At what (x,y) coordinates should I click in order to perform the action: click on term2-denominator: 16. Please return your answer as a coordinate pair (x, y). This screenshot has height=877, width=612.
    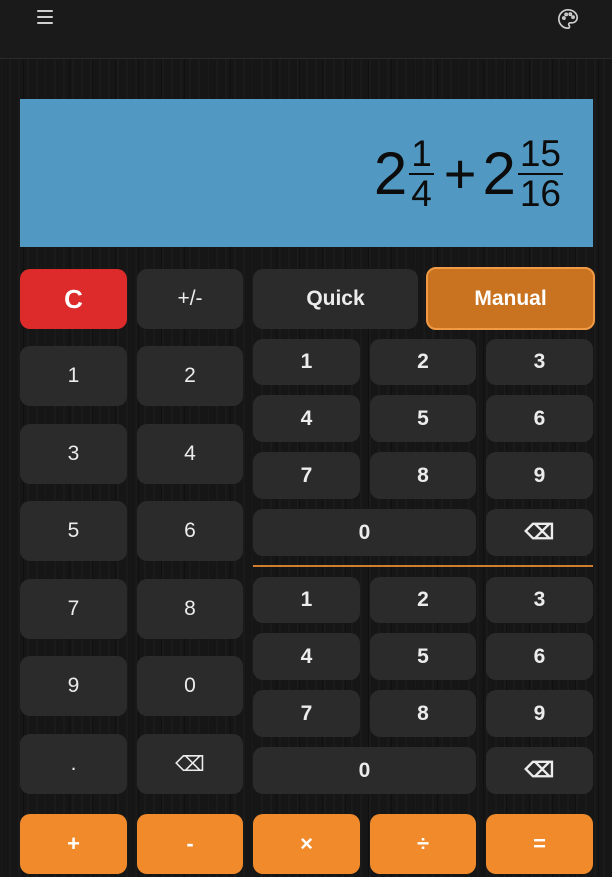
    Looking at the image, I should click on (540, 193).